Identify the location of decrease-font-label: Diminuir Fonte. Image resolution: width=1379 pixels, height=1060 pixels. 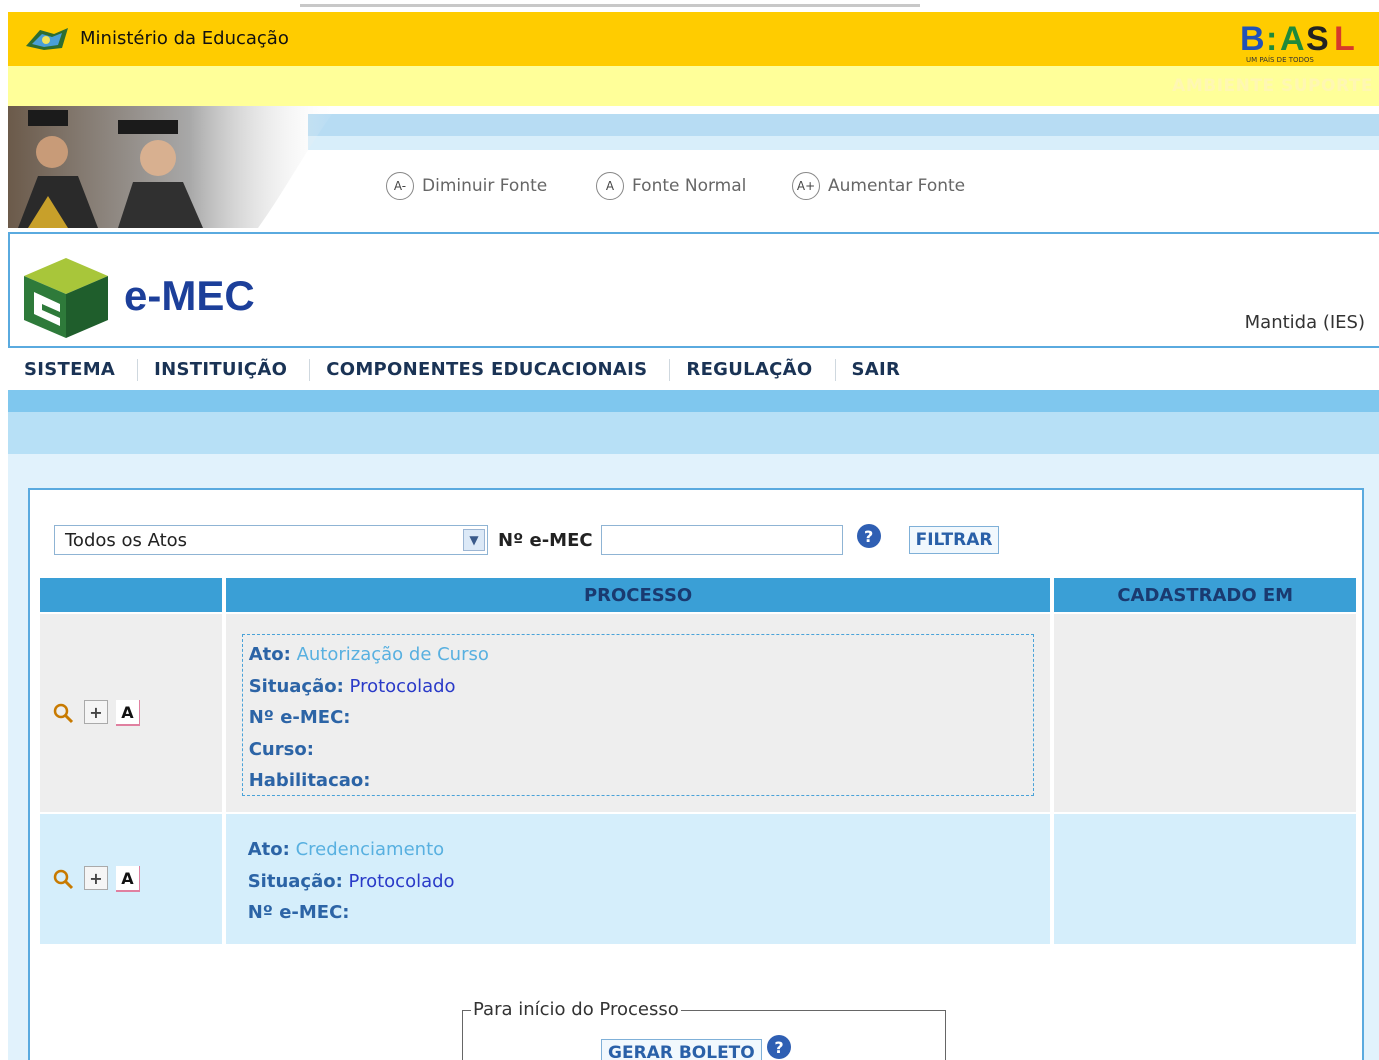
(485, 186).